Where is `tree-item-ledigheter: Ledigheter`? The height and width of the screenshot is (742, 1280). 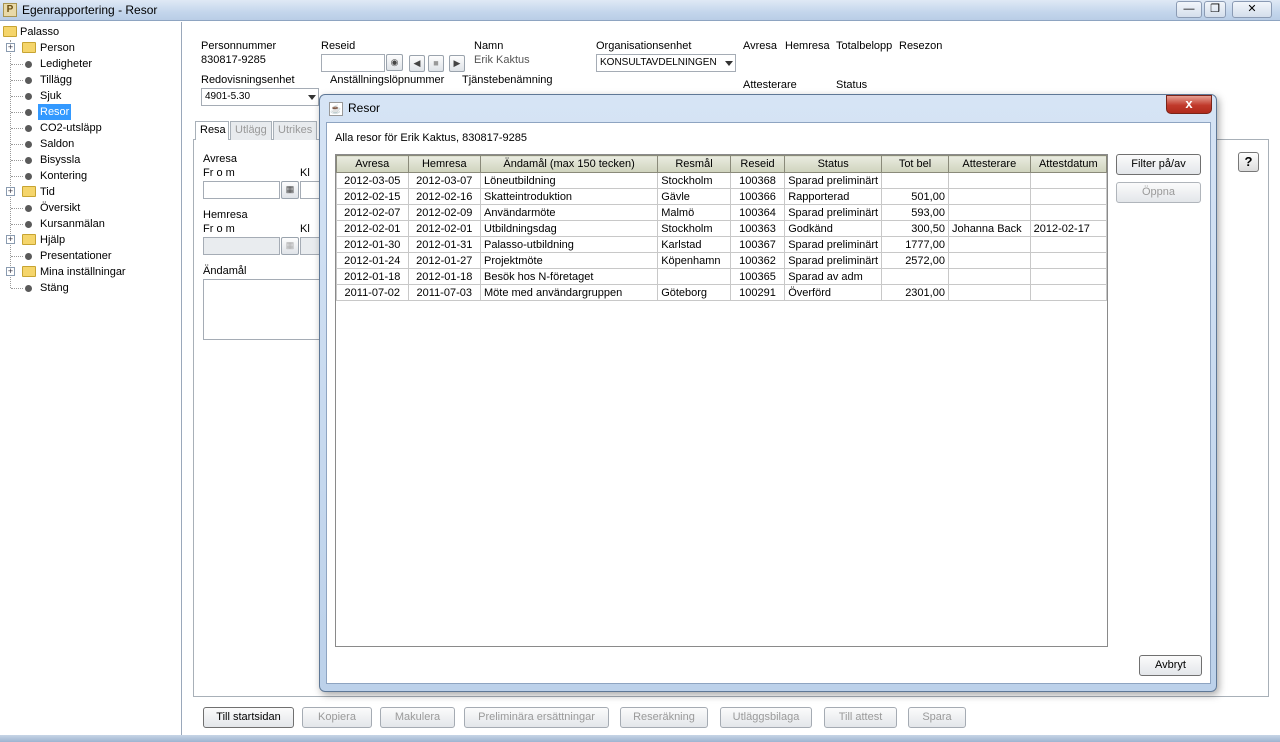
tree-item-ledigheter: Ledigheter is located at coordinates (90, 64).